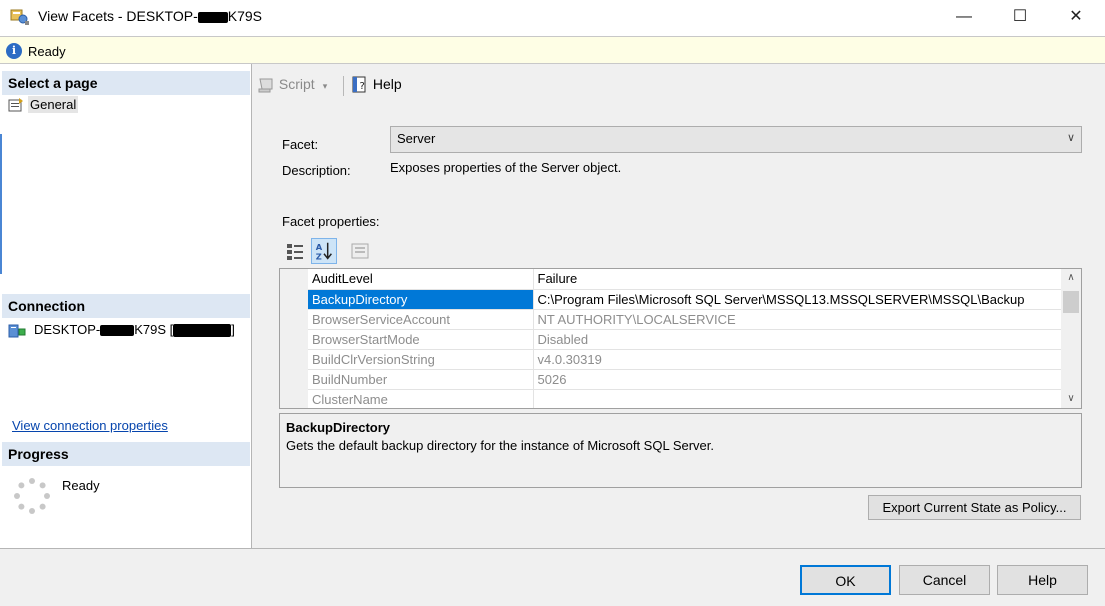 The width and height of the screenshot is (1105, 606). I want to click on property-value, so click(797, 398).